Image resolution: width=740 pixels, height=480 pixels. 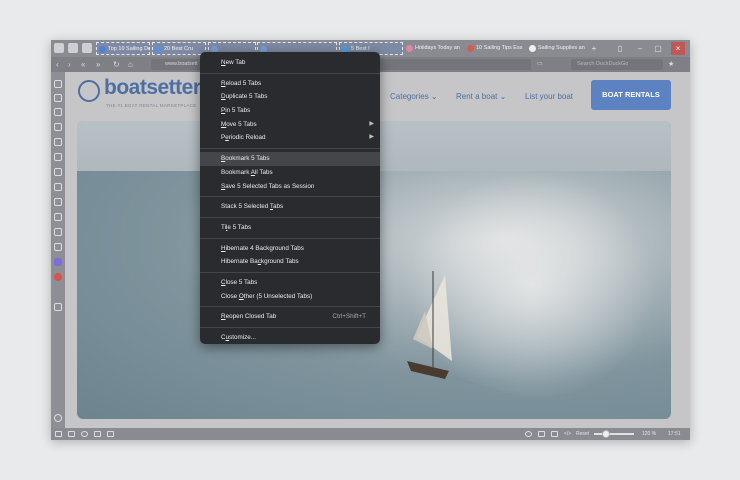 What do you see at coordinates (290, 297) in the screenshot?
I see `menu-item: Close Other (5 Unselected Tabs)` at bounding box center [290, 297].